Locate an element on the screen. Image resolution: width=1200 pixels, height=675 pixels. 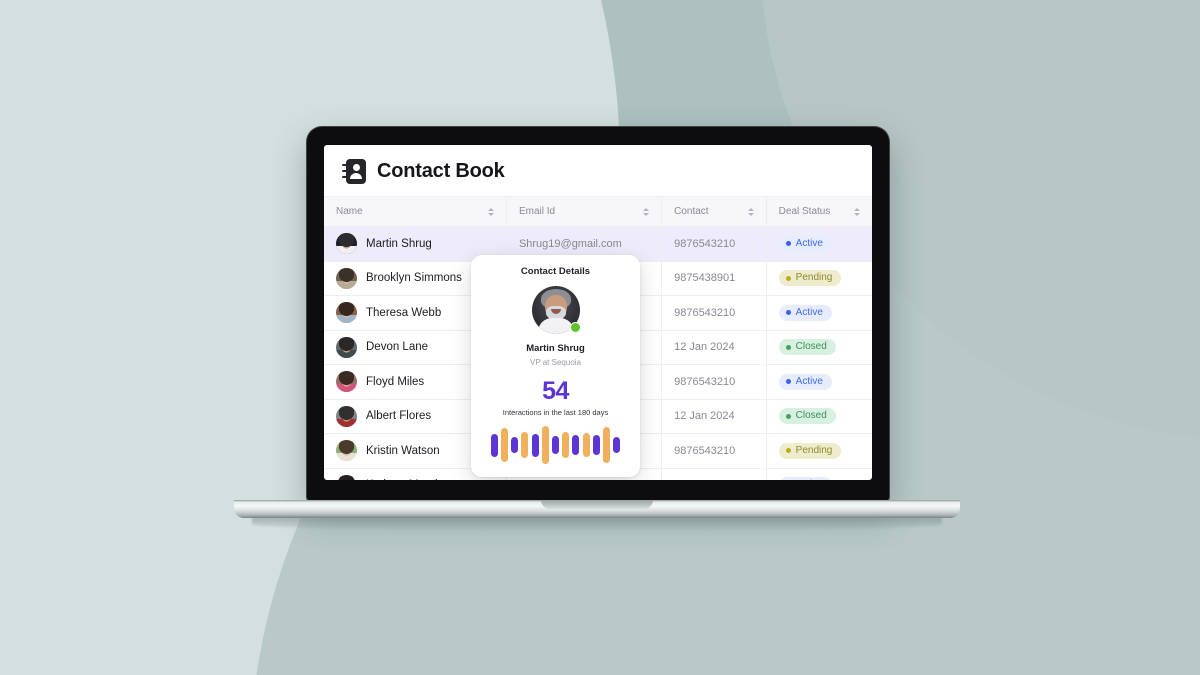
laptop-shadow is located at coordinates (597, 524).